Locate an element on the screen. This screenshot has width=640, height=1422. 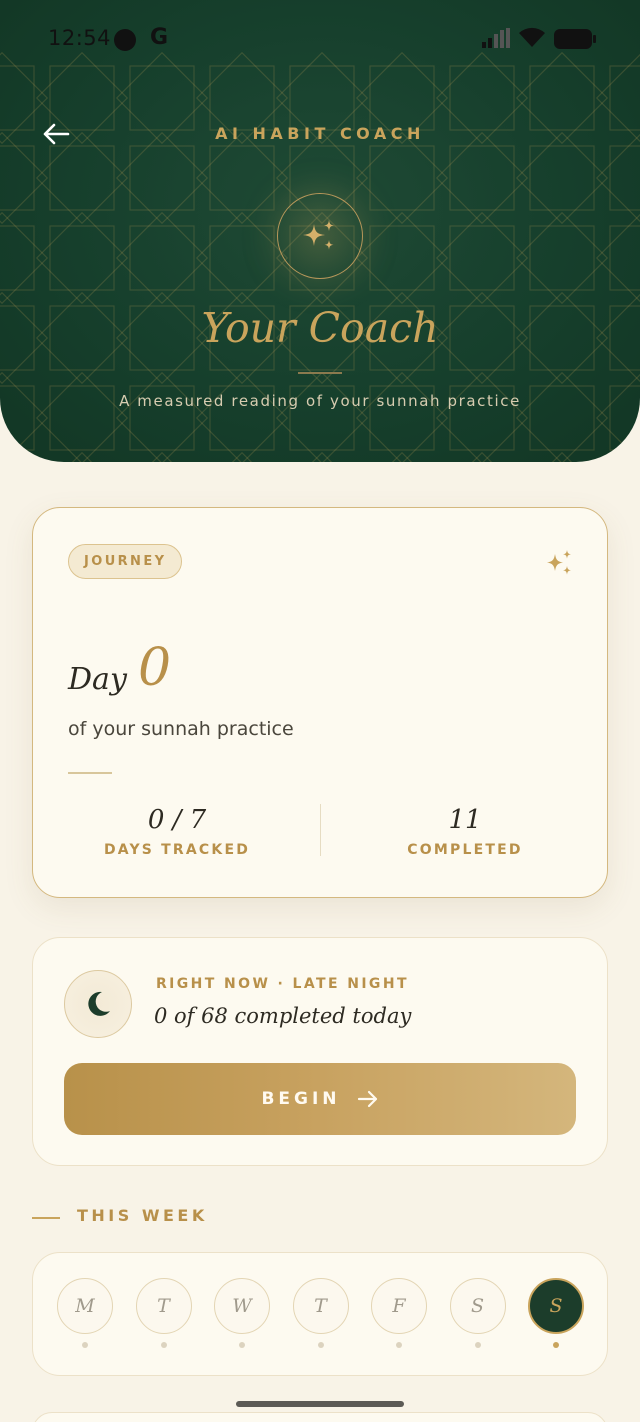
moon-badge is located at coordinates (98, 1004).